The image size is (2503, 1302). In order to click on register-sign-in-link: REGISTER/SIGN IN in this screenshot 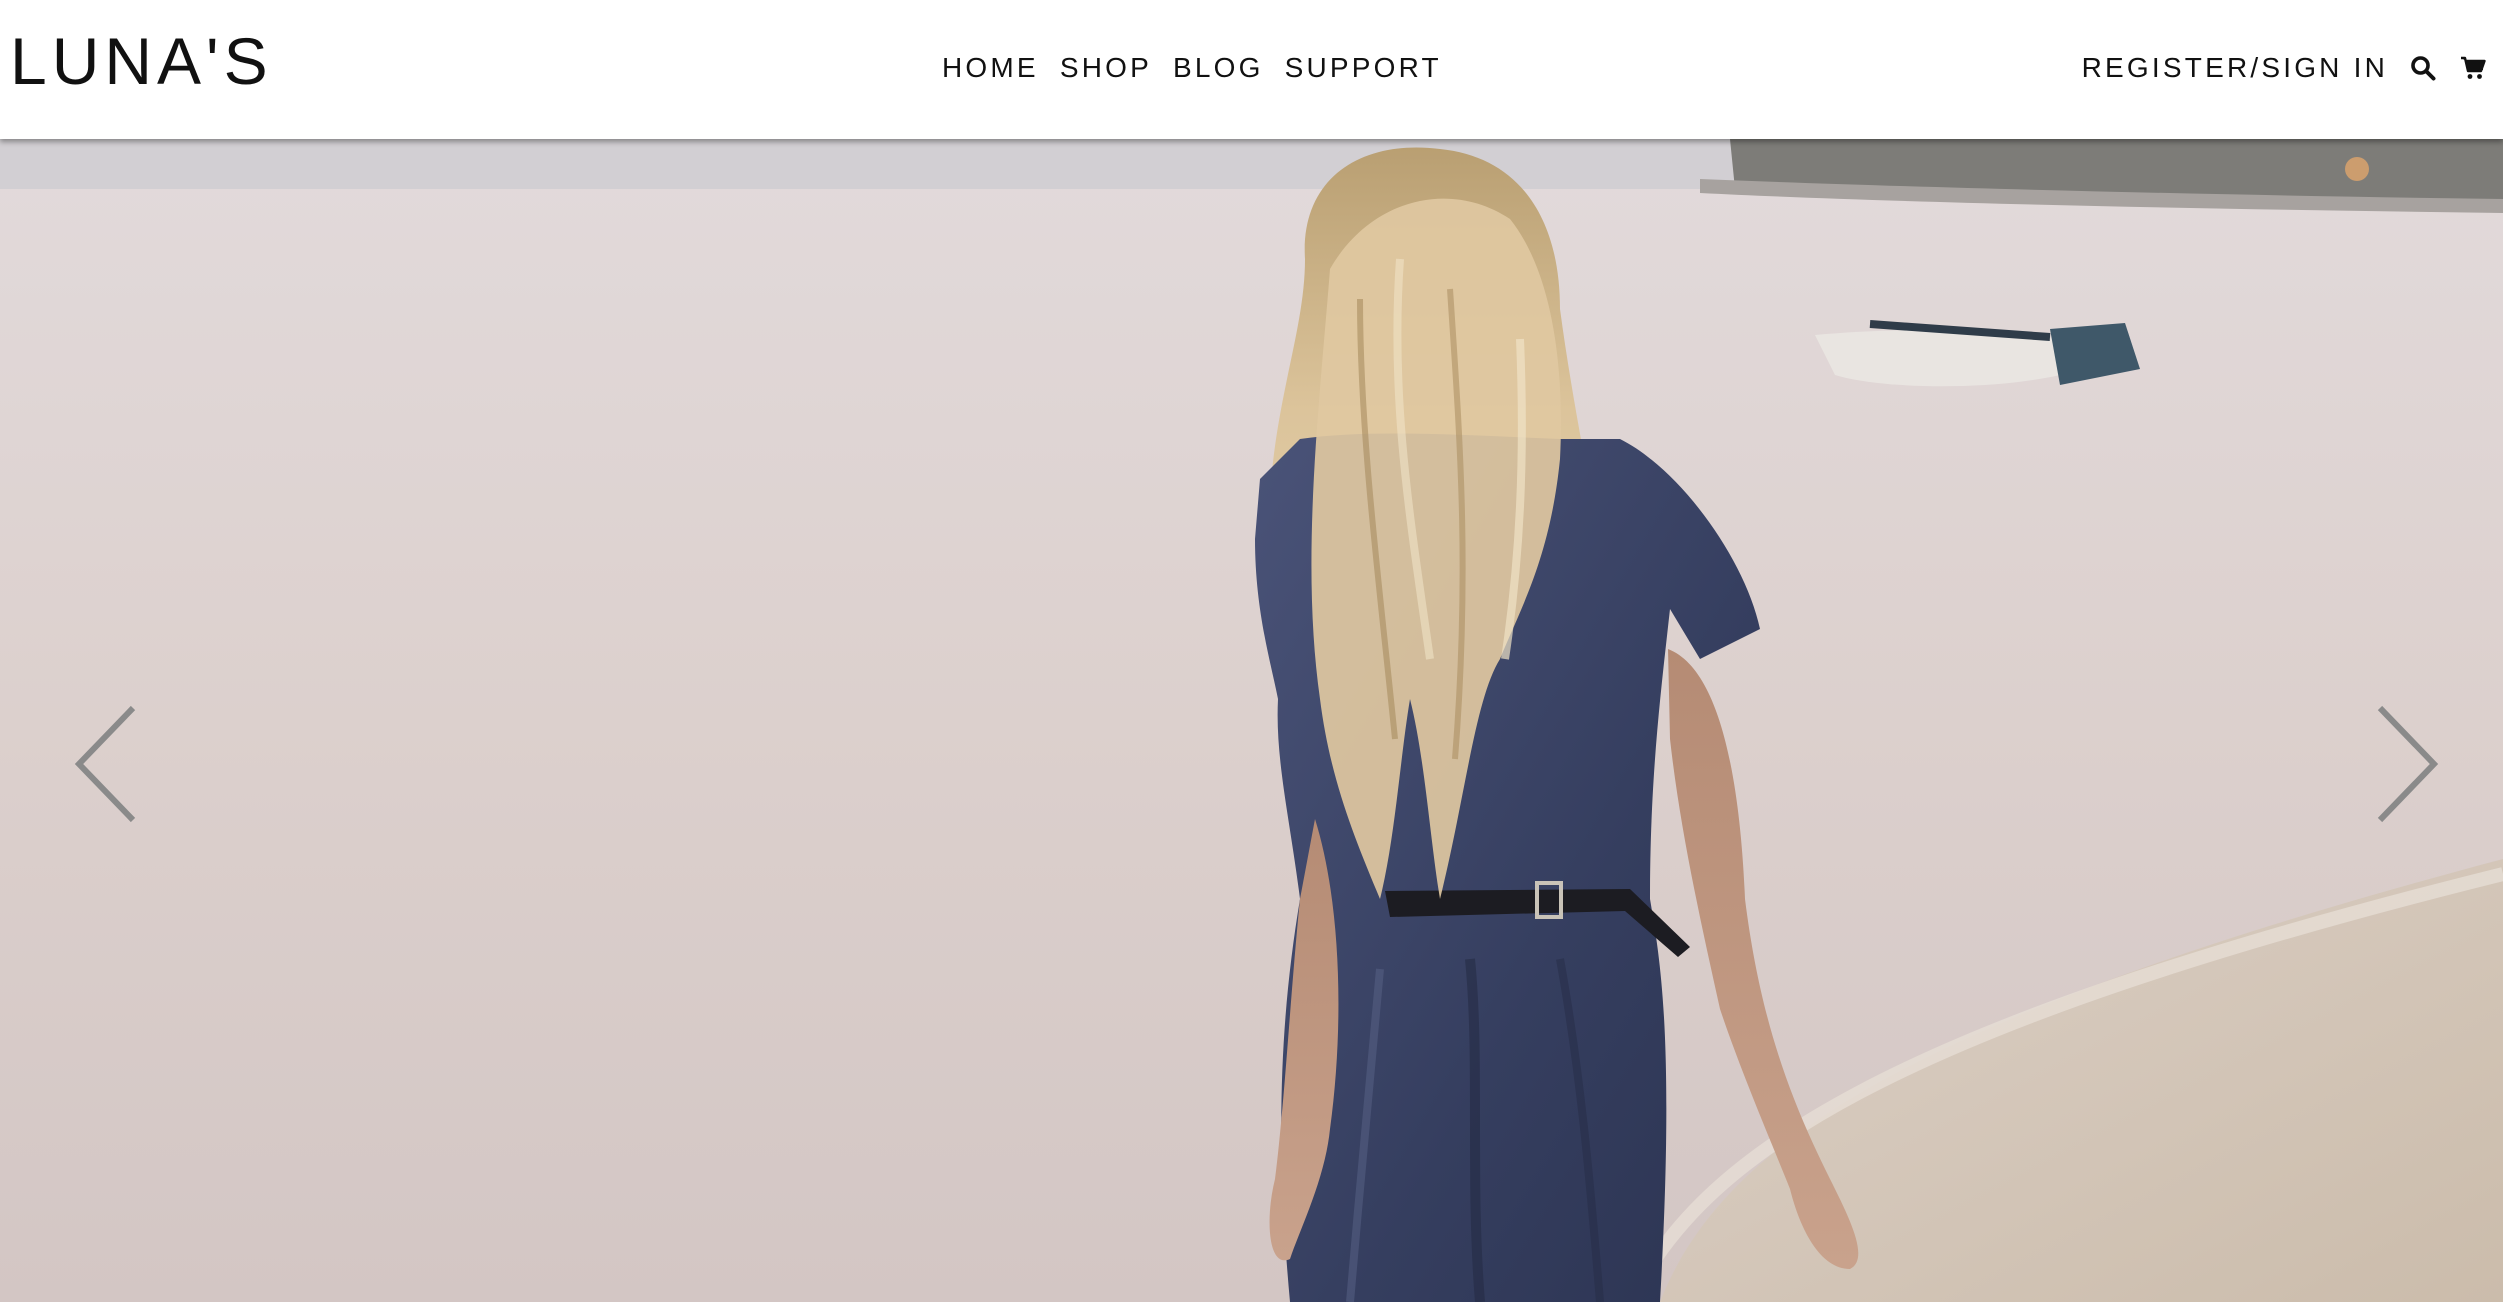, I will do `click(2235, 68)`.